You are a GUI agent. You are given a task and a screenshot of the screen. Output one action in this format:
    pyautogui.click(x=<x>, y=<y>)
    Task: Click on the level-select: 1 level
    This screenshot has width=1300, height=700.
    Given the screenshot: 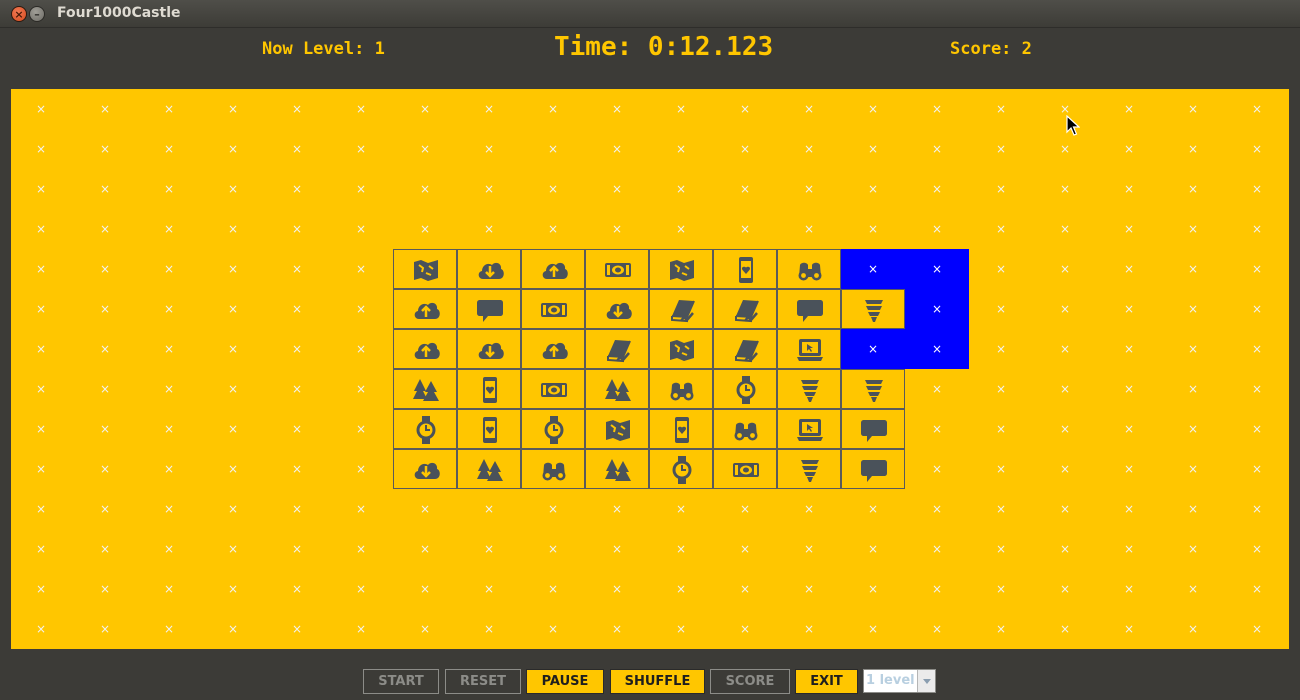 What is the action you would take?
    pyautogui.click(x=899, y=681)
    